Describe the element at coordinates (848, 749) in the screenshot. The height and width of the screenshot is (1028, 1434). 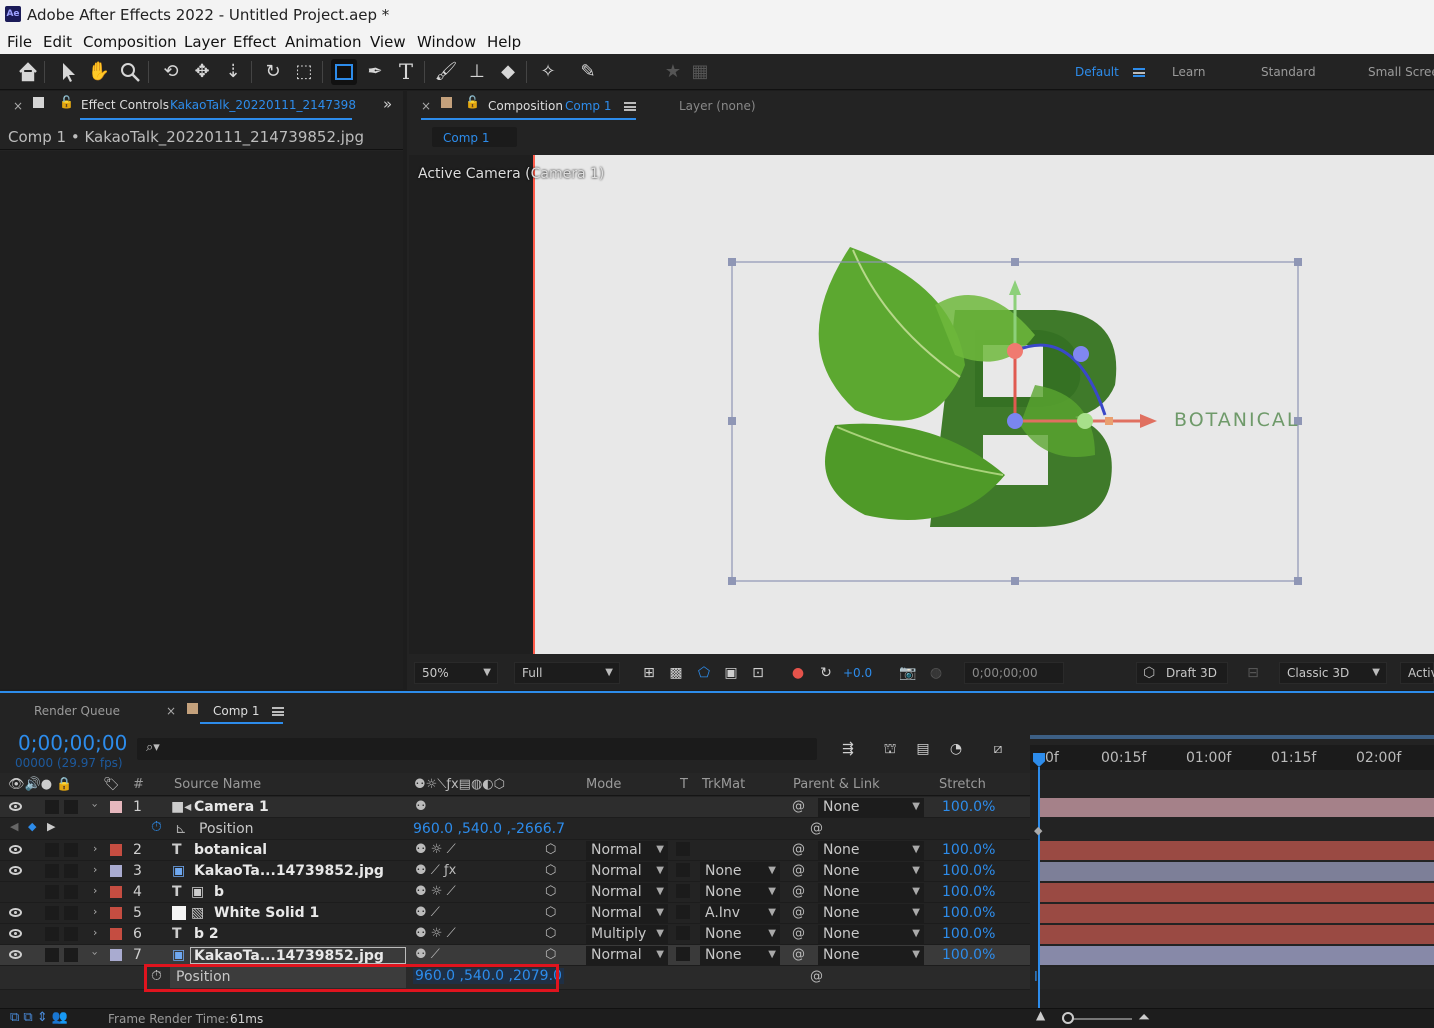
I see `composition-mini-flowchart-icon: ⇶` at that location.